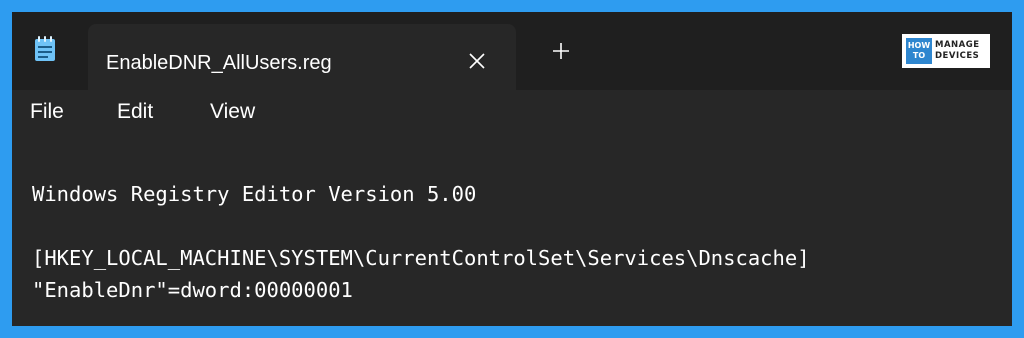 Image resolution: width=1024 pixels, height=338 pixels. What do you see at coordinates (477, 61) in the screenshot?
I see `close-icon` at bounding box center [477, 61].